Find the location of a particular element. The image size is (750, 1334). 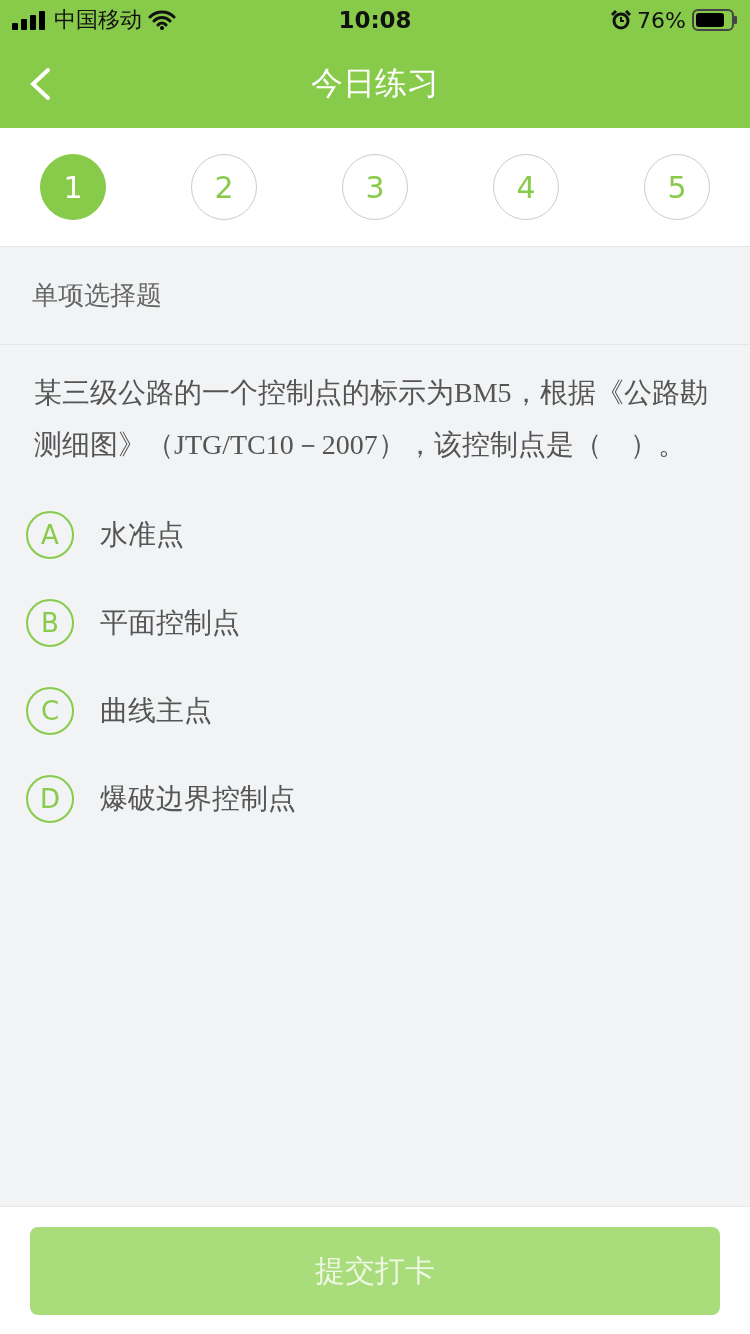

question-text: 某三级公路的一个控制点的标示为BM5，根据《公路勘测细图》（JTG/TC10－2007），该控制点是（ ）。 is located at coordinates (371, 419).